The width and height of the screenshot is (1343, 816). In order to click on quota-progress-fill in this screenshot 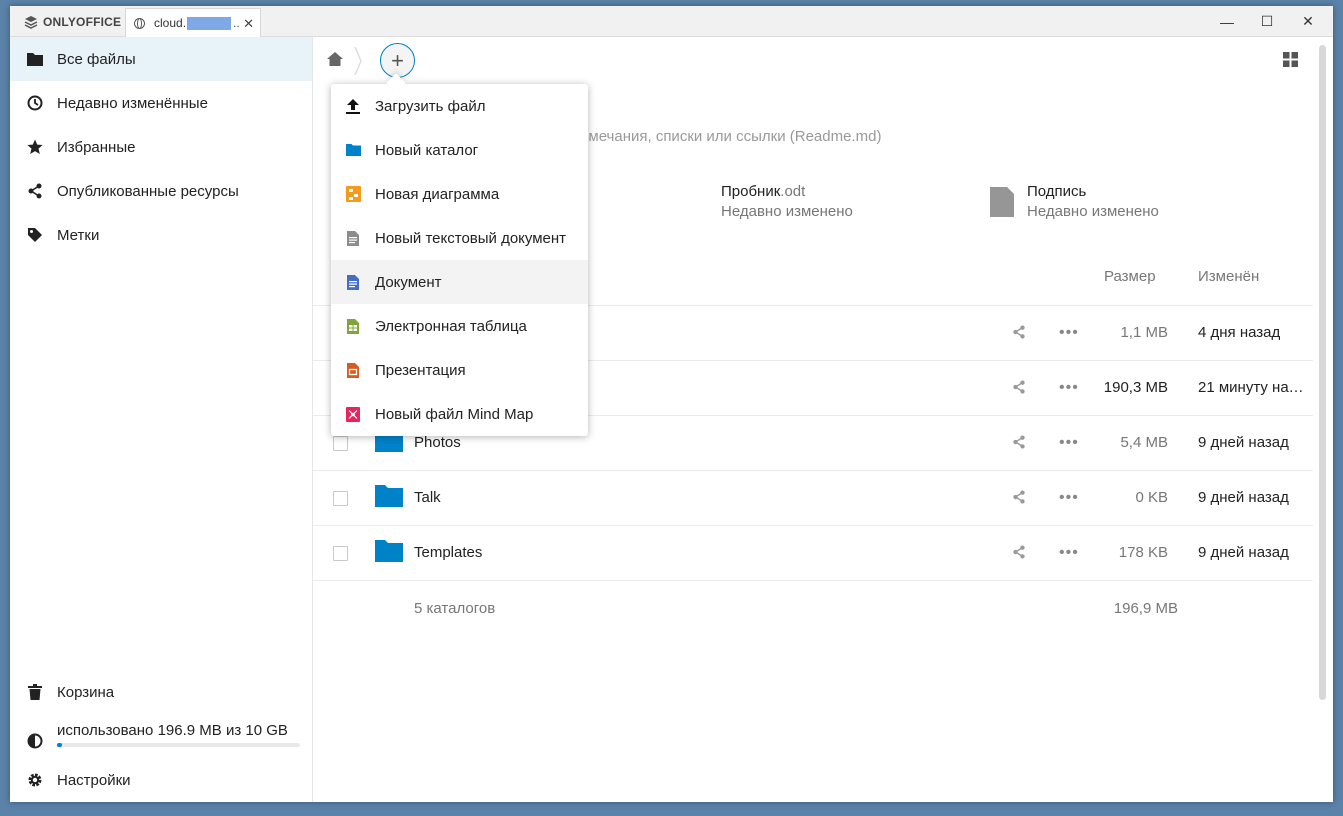, I will do `click(59, 745)`.